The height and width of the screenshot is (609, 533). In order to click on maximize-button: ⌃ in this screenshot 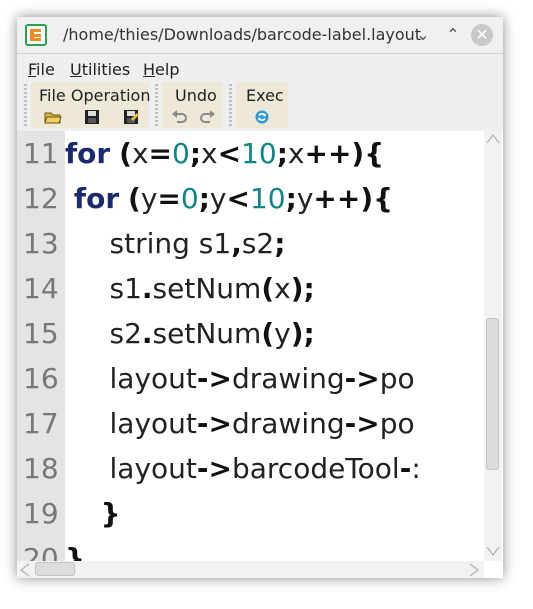, I will do `click(453, 35)`.